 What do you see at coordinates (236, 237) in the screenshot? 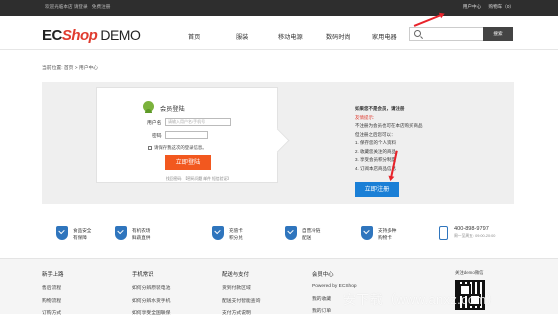
I see `service-line2: 积分兑` at bounding box center [236, 237].